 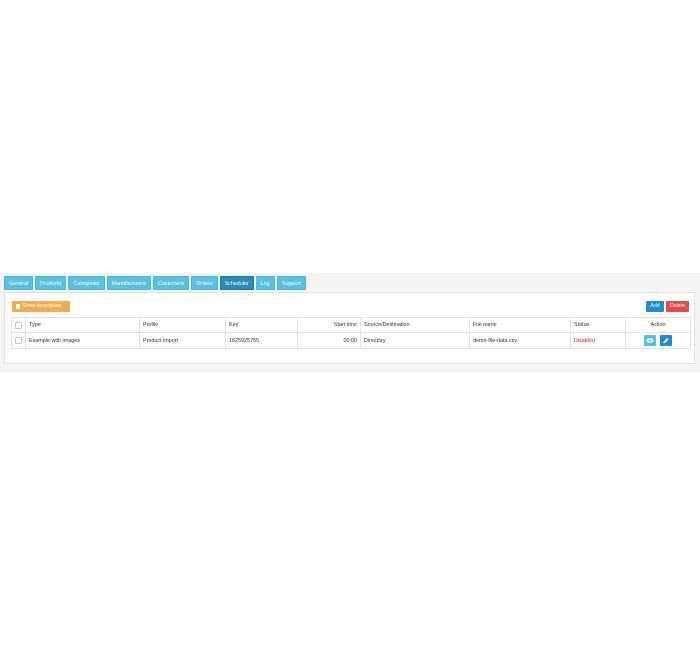 What do you see at coordinates (182, 325) in the screenshot?
I see `column-header-profile: Profile` at bounding box center [182, 325].